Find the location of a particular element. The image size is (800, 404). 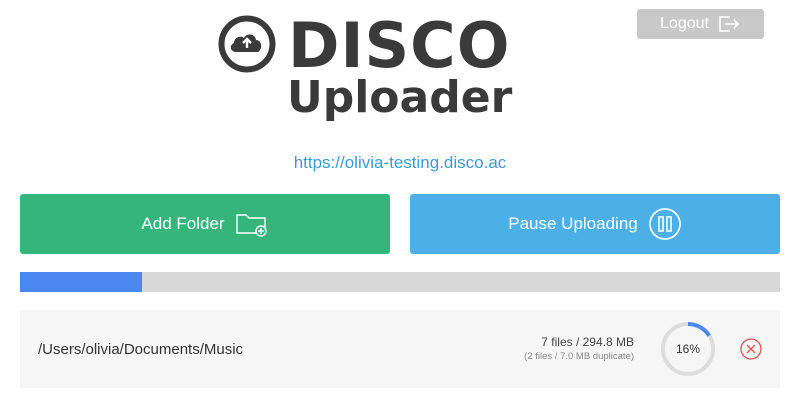

upload-progress-ring: 16% is located at coordinates (688, 349).